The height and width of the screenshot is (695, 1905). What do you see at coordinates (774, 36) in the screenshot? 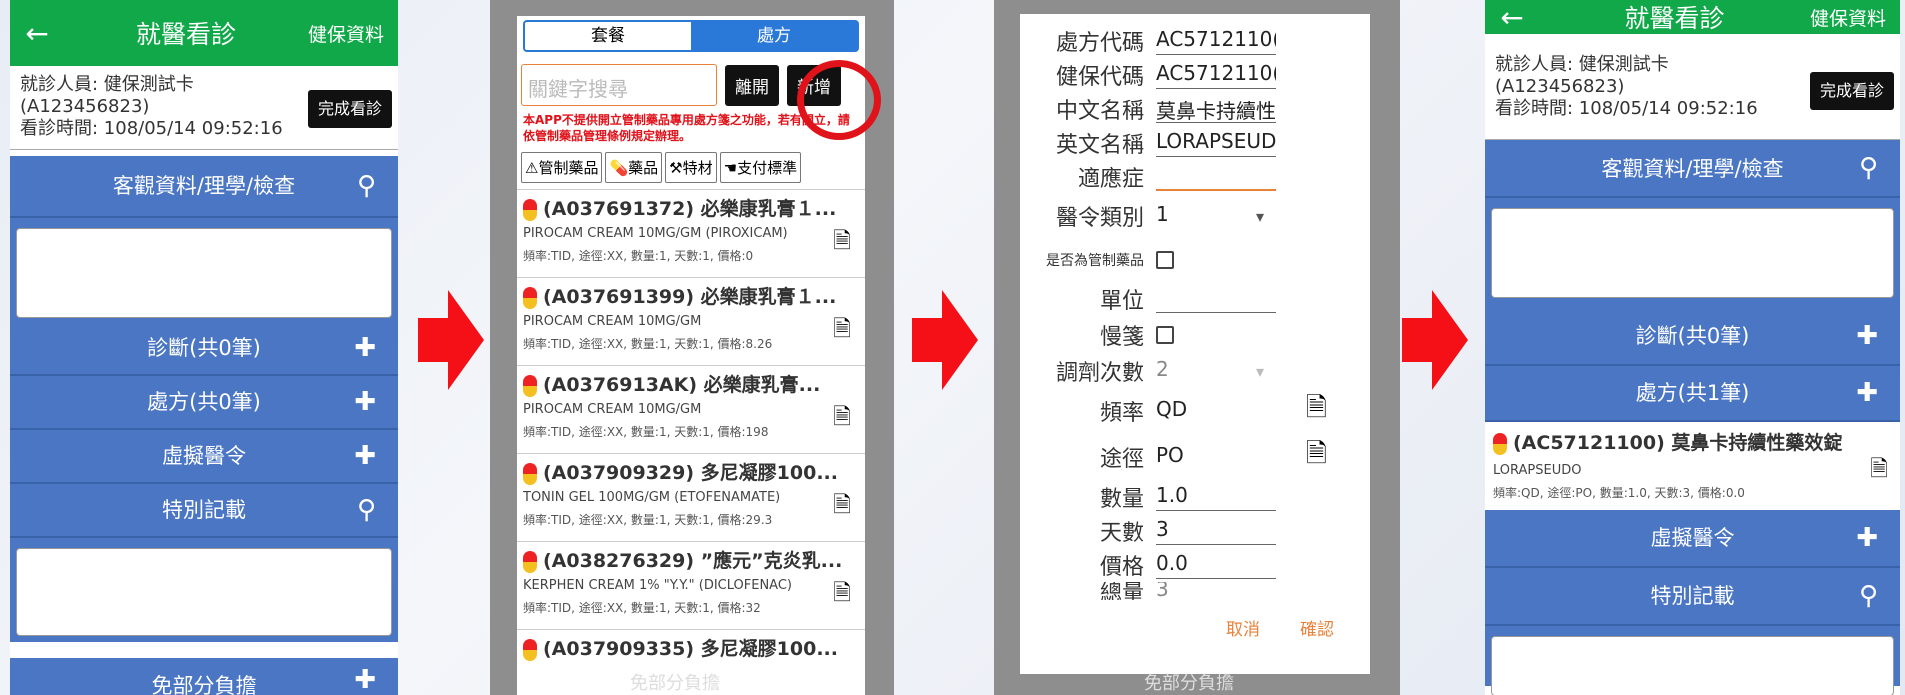
I see `tab-prescription: 處方` at bounding box center [774, 36].